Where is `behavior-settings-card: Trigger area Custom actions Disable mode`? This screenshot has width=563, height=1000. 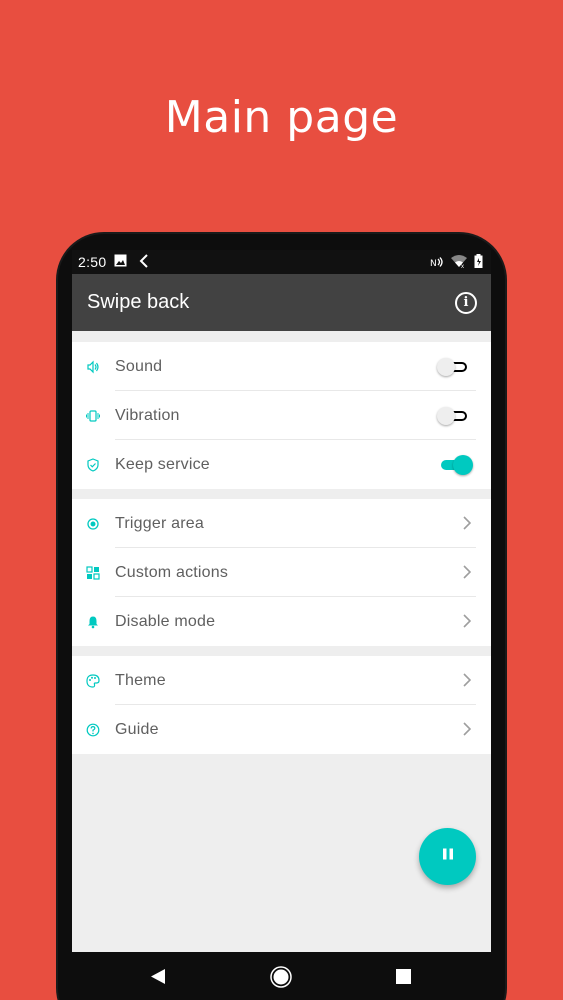
behavior-settings-card: Trigger area Custom actions Disable mode is located at coordinates (281, 572).